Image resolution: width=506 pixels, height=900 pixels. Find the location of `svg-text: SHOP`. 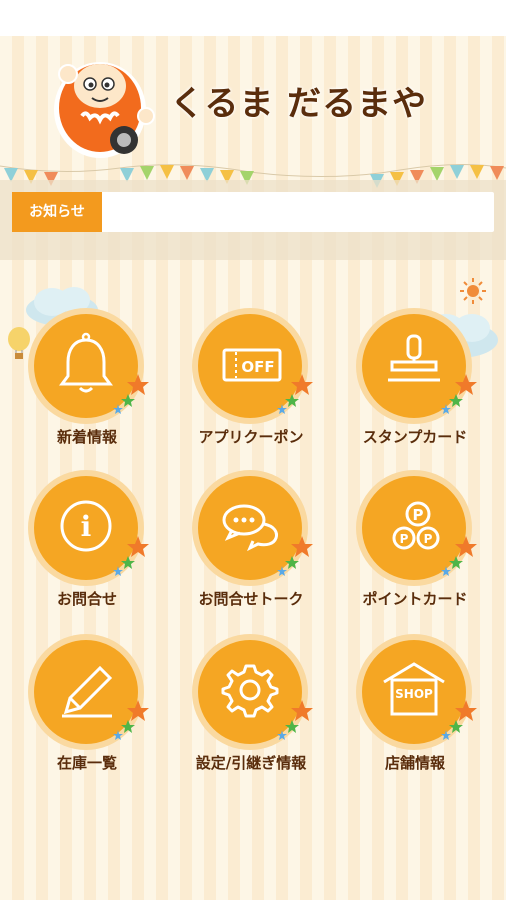

svg-text: SHOP is located at coordinates (414, 694).